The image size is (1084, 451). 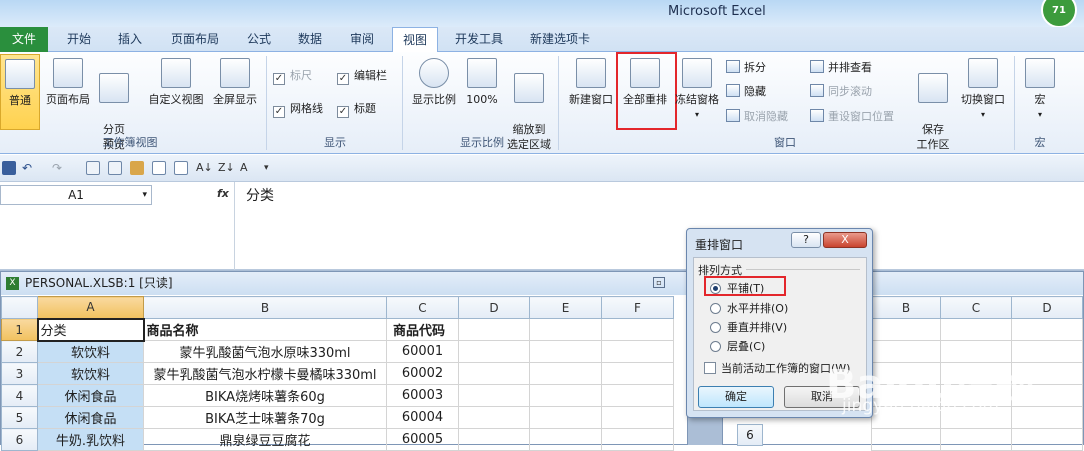 I want to click on formula-input: 分类, so click(x=260, y=195).